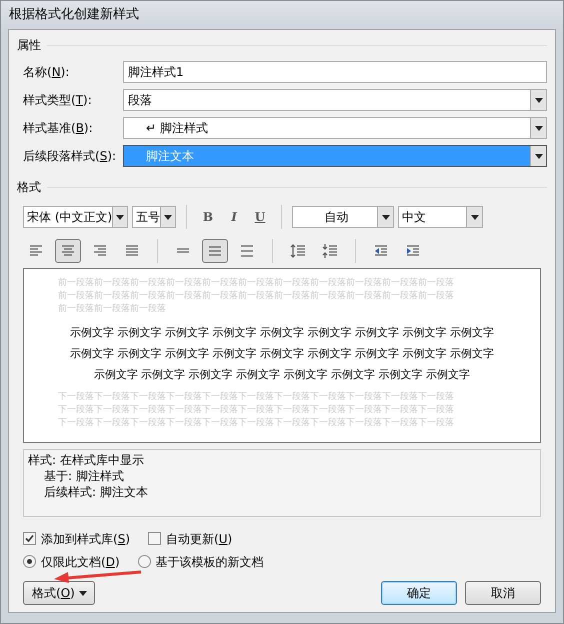 The image size is (564, 624). Describe the element at coordinates (335, 100) in the screenshot. I see `select-field: 段落` at that location.